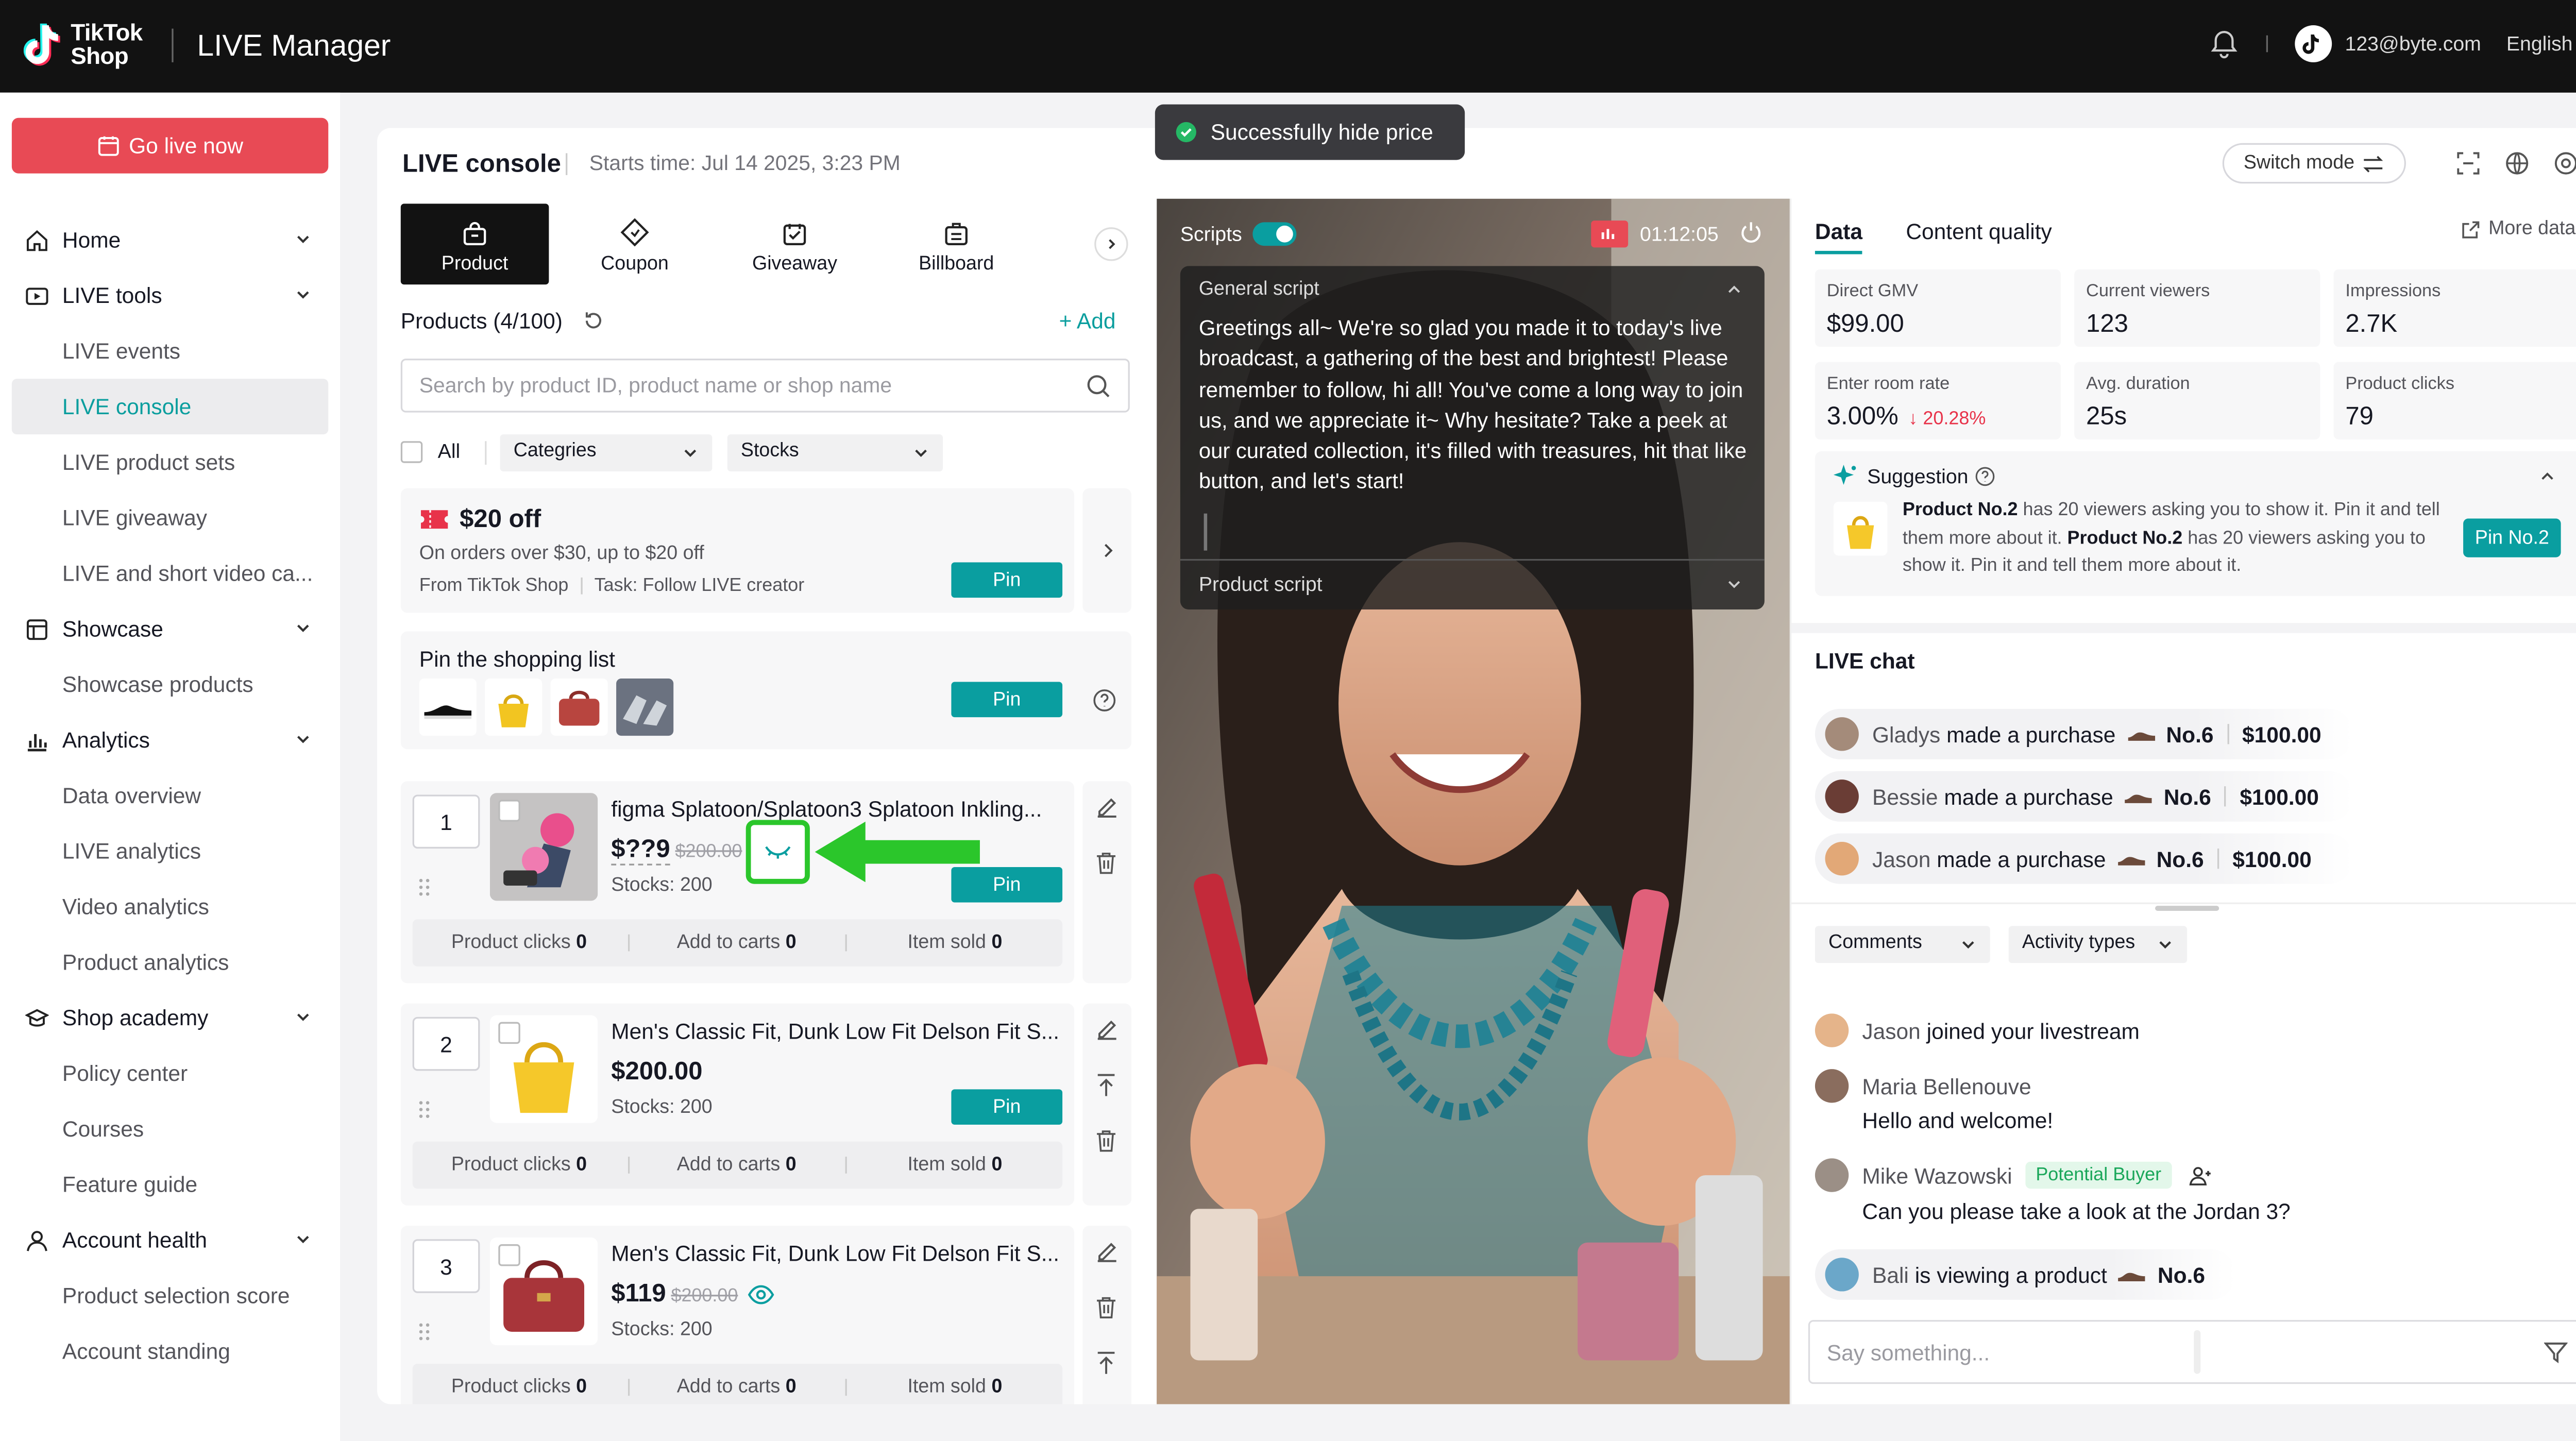 The image size is (2576, 1441). Describe the element at coordinates (2314, 163) in the screenshot. I see `switch-mode-button: Switch mode` at that location.